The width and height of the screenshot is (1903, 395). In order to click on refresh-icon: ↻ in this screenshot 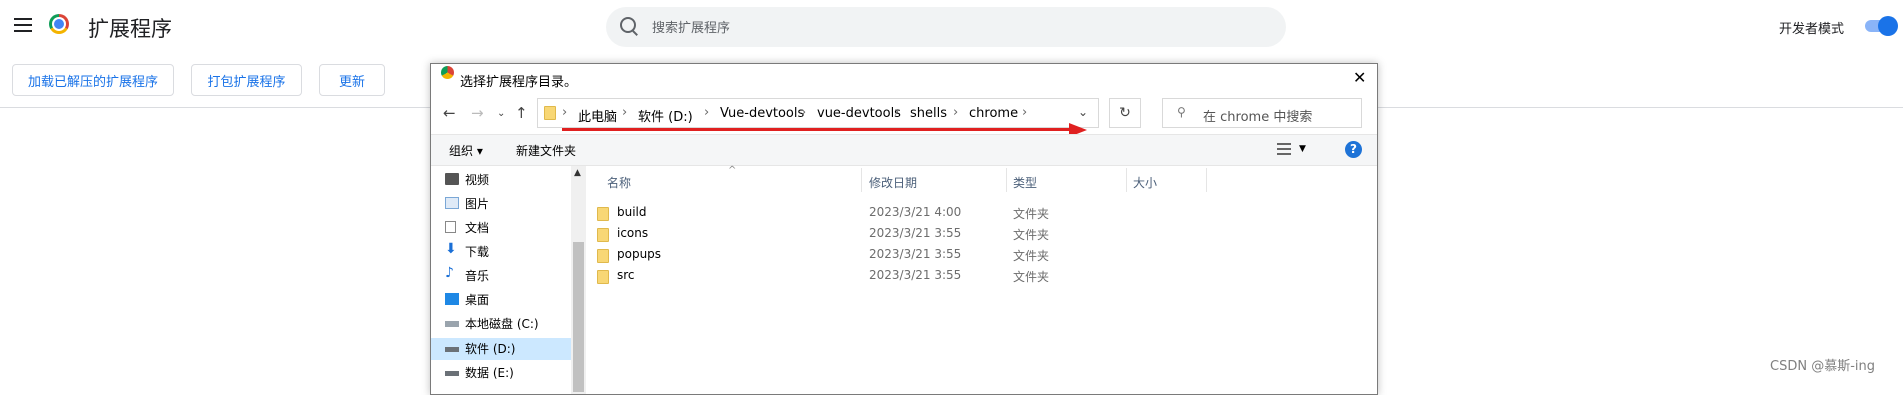, I will do `click(1125, 113)`.